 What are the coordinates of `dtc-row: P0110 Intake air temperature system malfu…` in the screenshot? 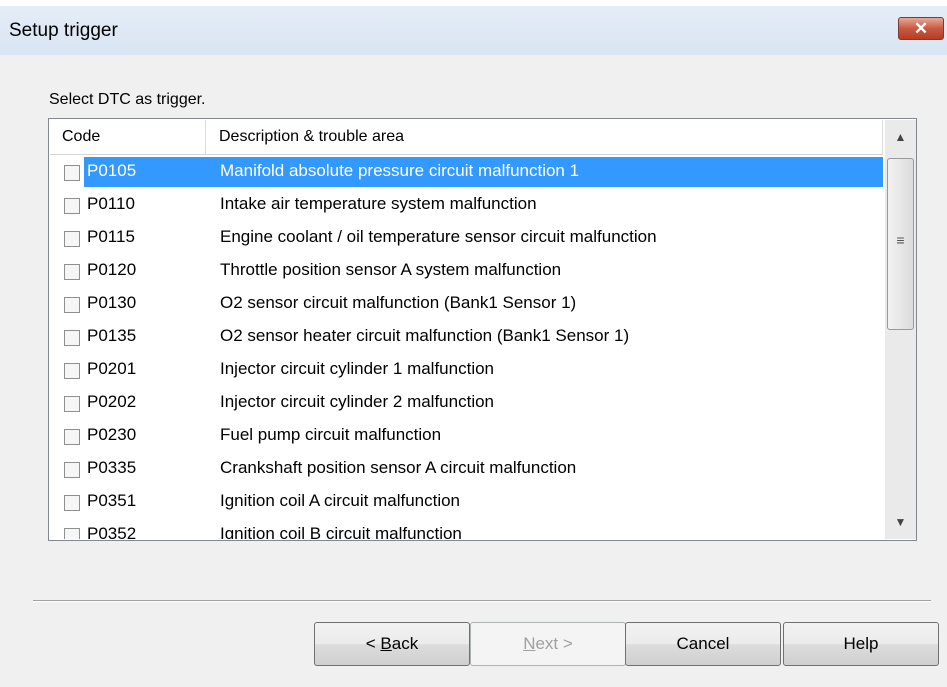 It's located at (466, 205).